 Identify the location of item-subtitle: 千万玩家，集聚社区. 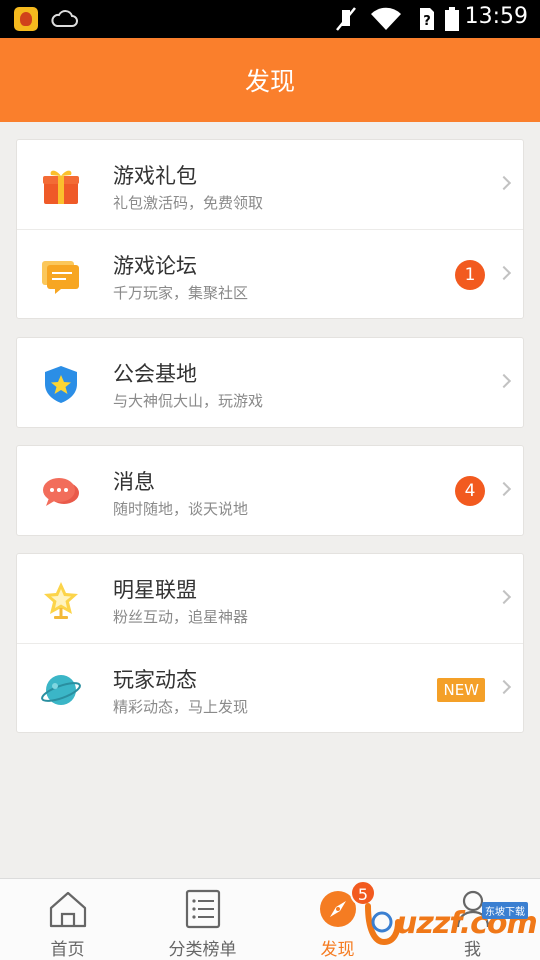
(181, 293).